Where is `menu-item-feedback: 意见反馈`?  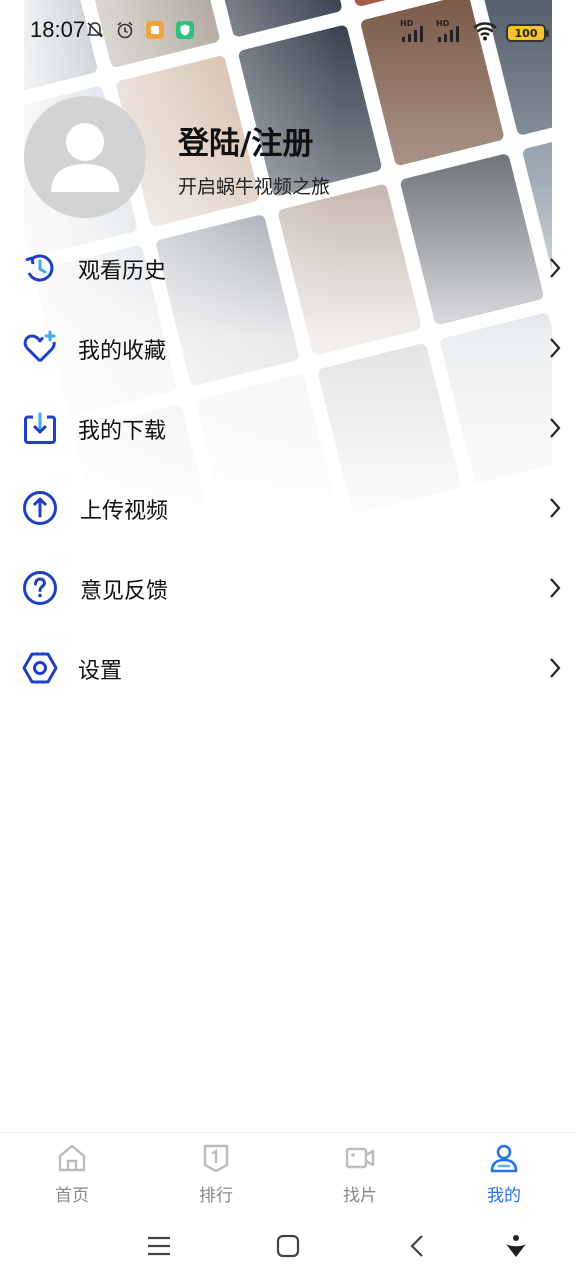
menu-item-feedback: 意见反馈 is located at coordinates (288, 588).